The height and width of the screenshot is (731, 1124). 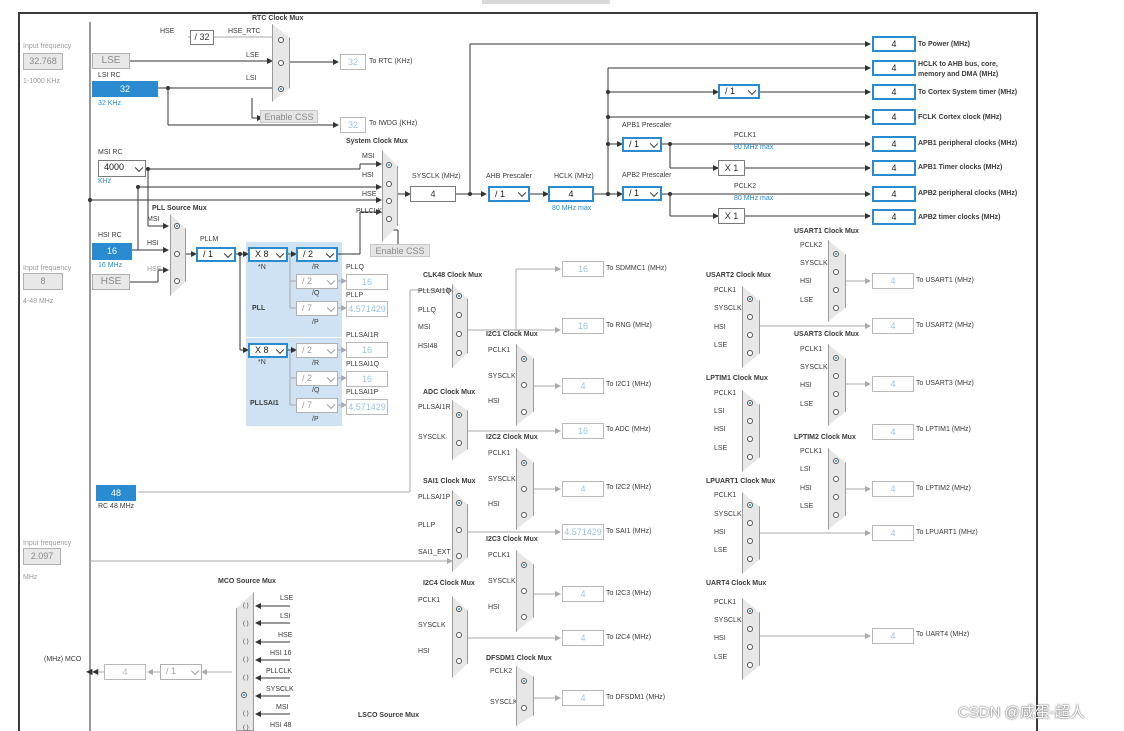 What do you see at coordinates (750, 299) in the screenshot?
I see `usart2-radio-pclk1` at bounding box center [750, 299].